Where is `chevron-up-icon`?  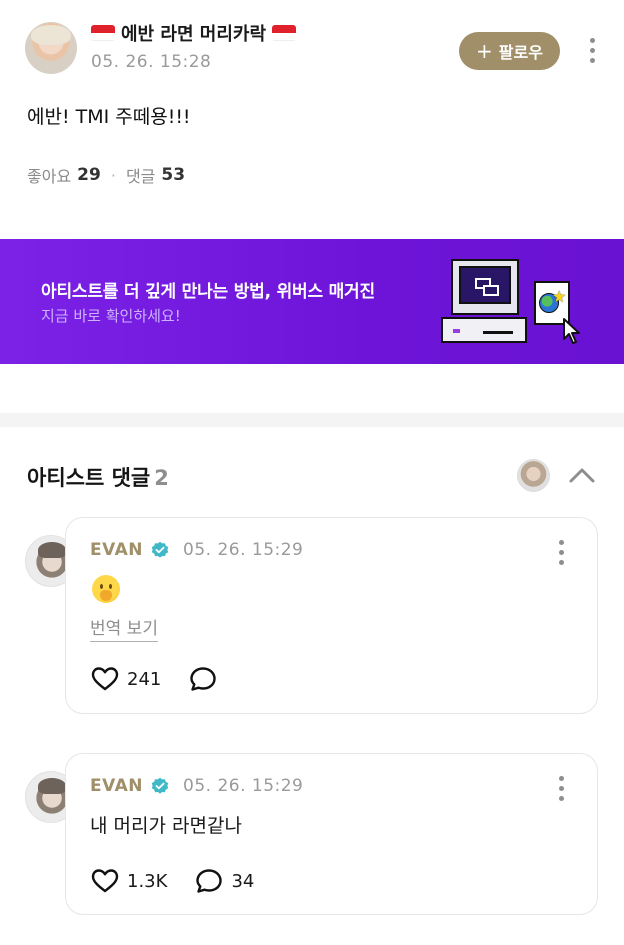 chevron-up-icon is located at coordinates (582, 475).